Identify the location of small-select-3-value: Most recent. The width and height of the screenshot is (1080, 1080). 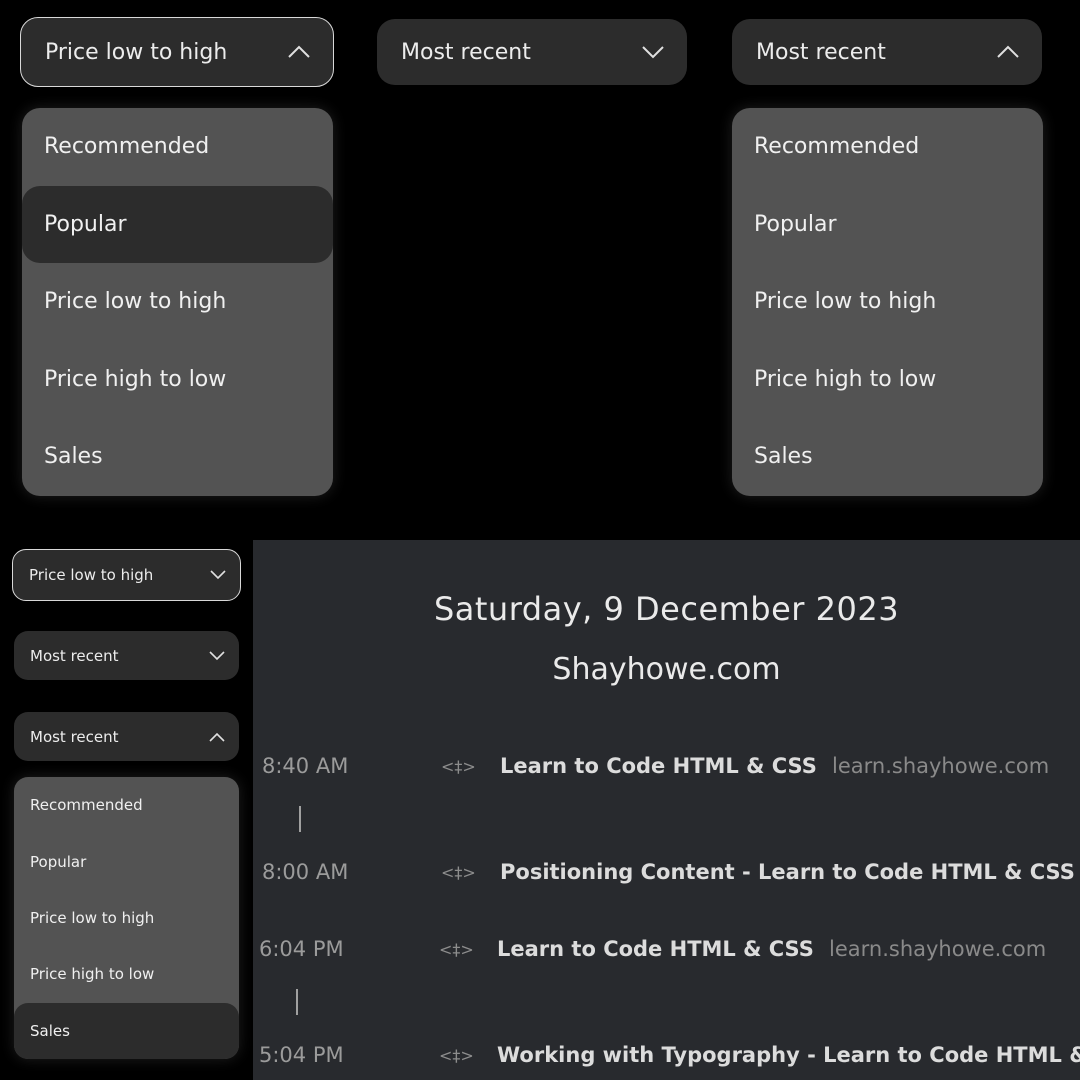
(74, 736).